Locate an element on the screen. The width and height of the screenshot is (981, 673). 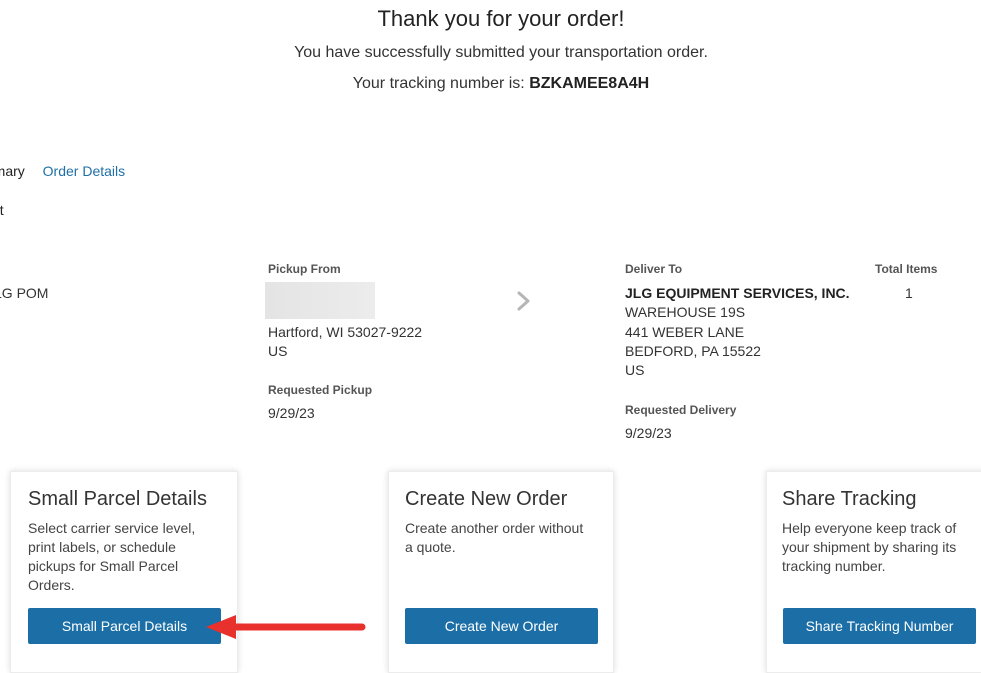
tracking-number: BZKAMEE8A4H is located at coordinates (589, 83).